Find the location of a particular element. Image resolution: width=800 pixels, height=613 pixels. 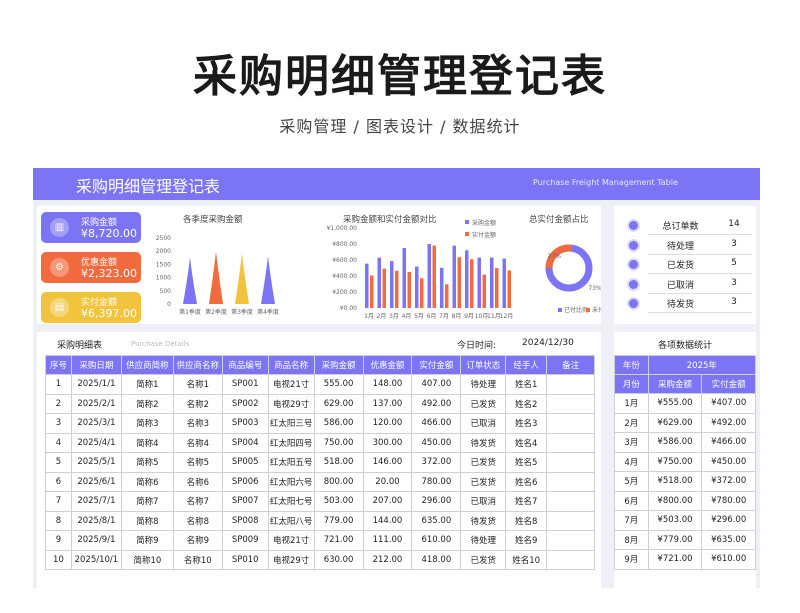

table-cell: 名称4 is located at coordinates (197, 442).